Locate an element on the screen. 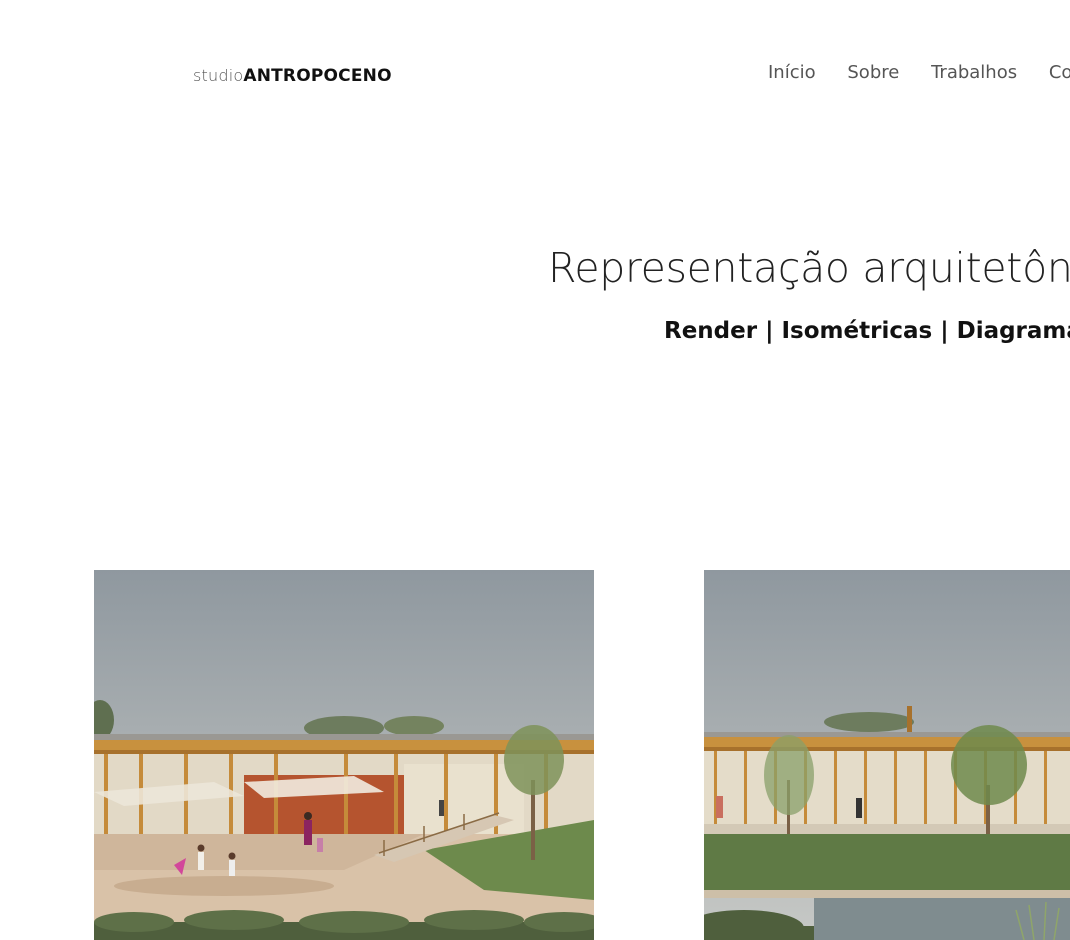 The height and width of the screenshot is (940, 1070). nav-item-inicio: Início is located at coordinates (792, 72).